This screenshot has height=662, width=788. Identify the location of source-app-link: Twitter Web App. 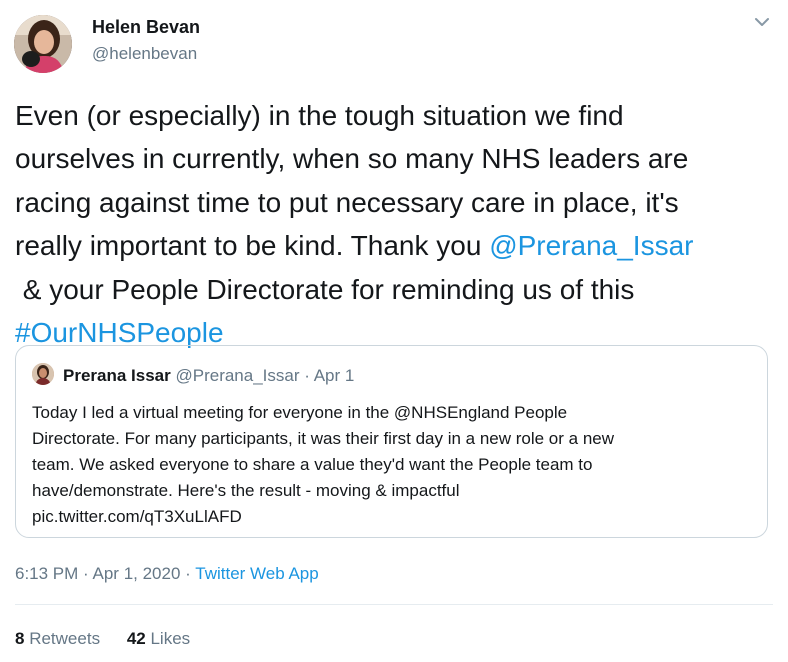
(256, 573).